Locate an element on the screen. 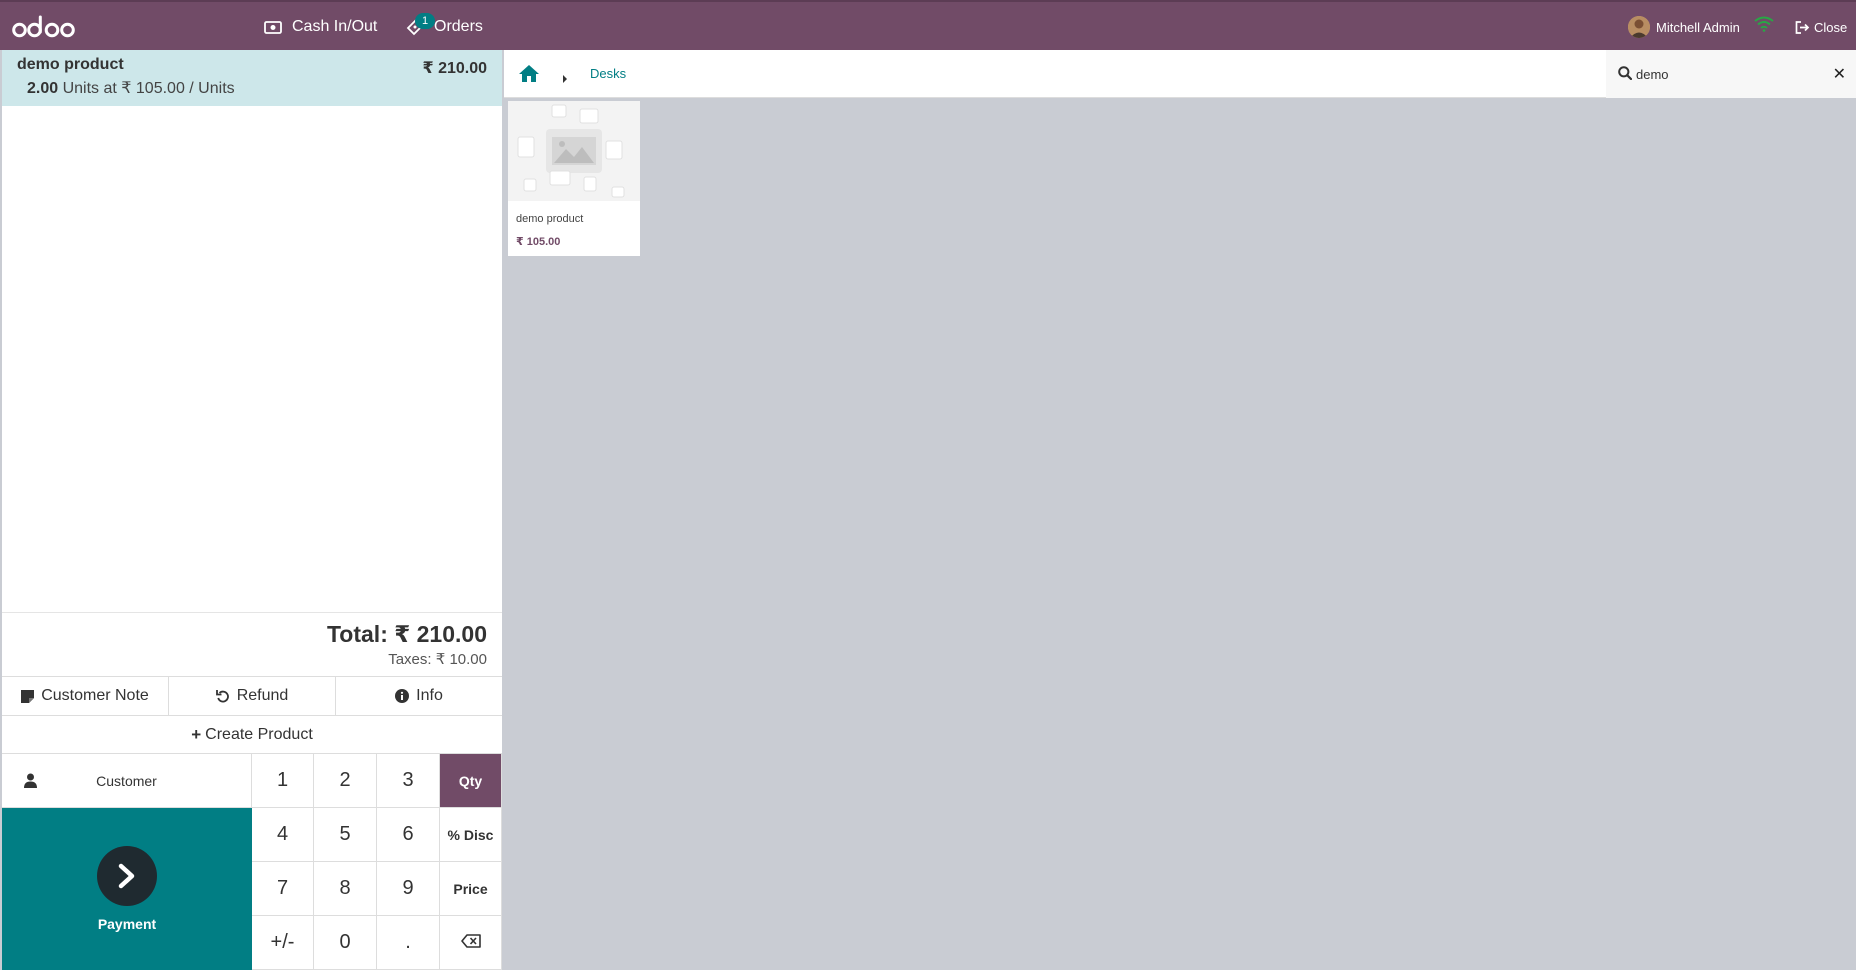 This screenshot has height=970, width=1856. user-menu: Mitchell Admin is located at coordinates (1684, 27).